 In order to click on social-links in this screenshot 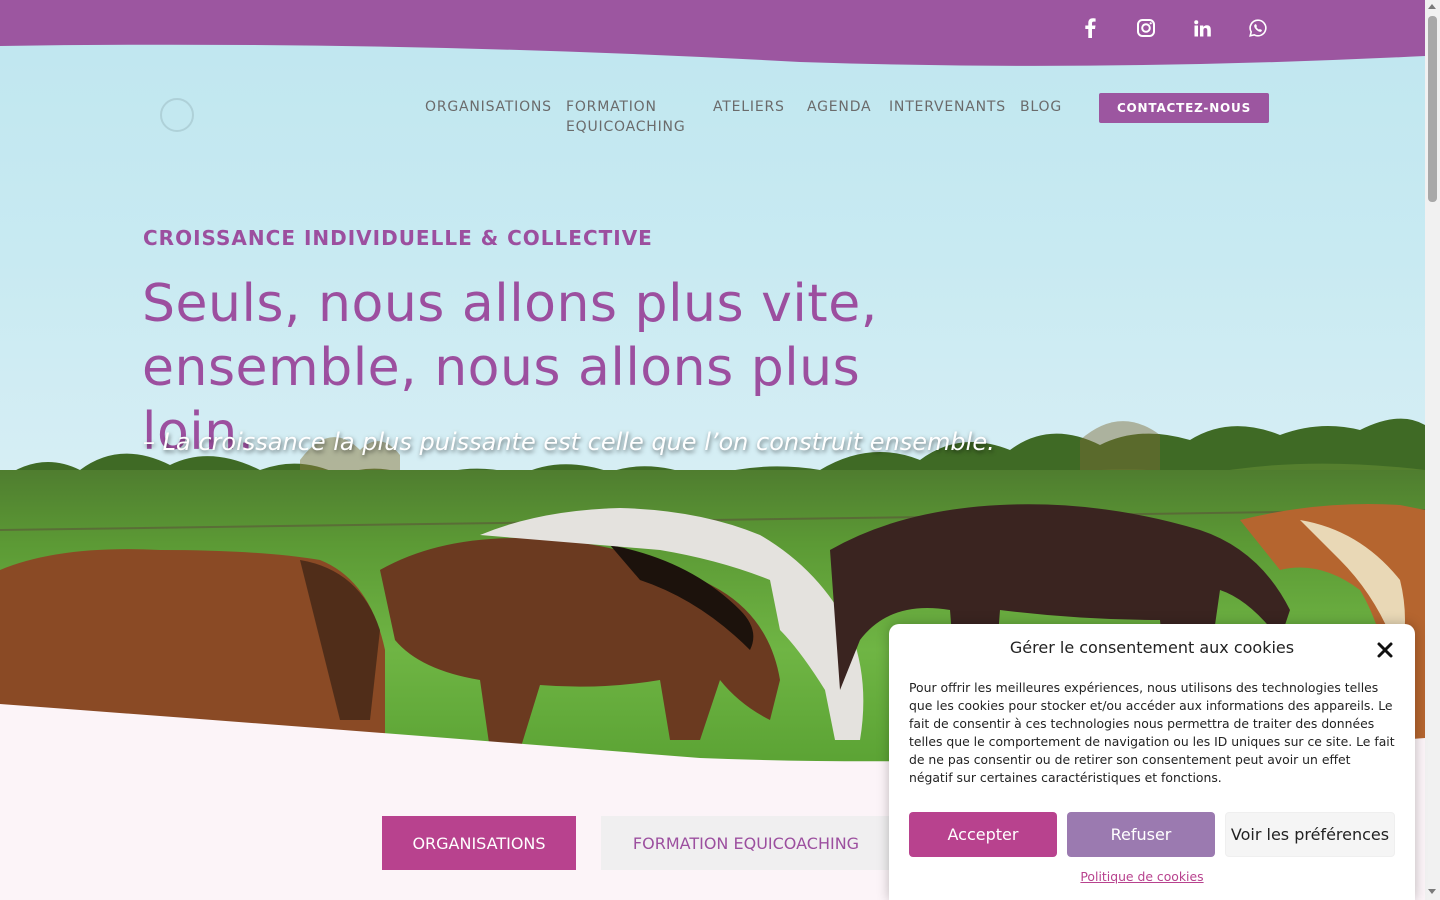, I will do `click(1174, 28)`.